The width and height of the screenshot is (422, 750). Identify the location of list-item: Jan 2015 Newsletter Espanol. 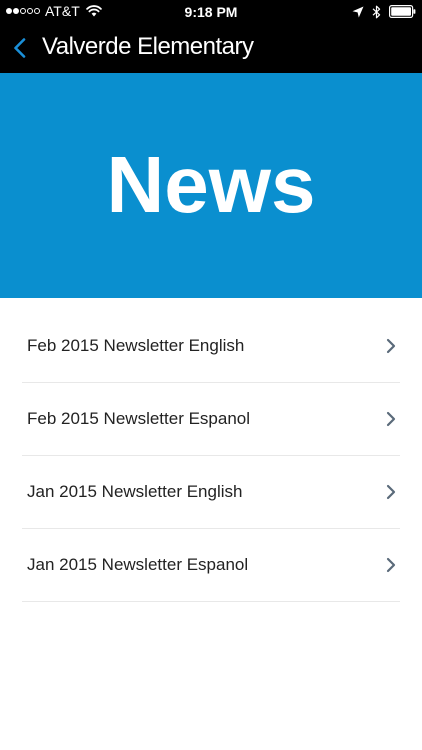
(211, 565).